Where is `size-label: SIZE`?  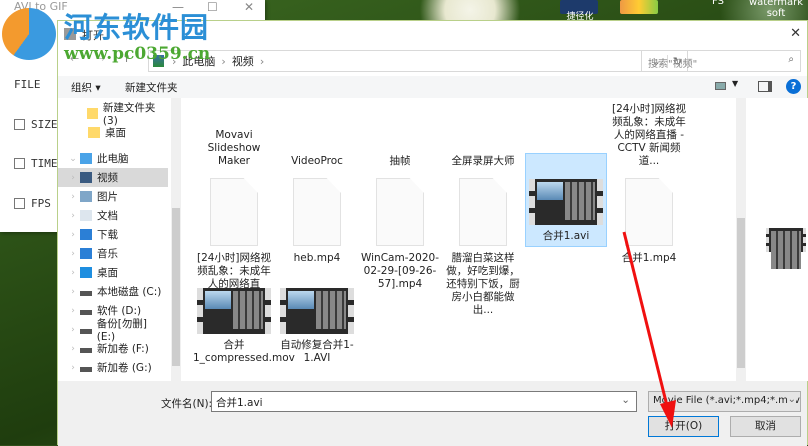
size-label: SIZE is located at coordinates (44, 124).